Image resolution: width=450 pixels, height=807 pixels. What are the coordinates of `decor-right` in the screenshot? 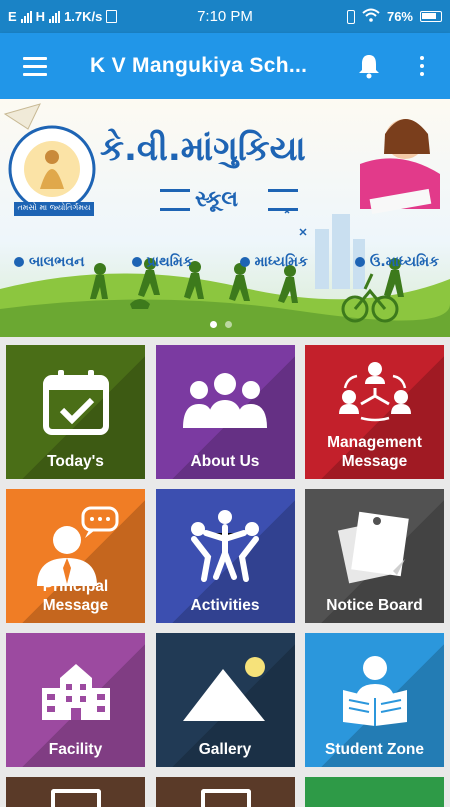 It's located at (283, 200).